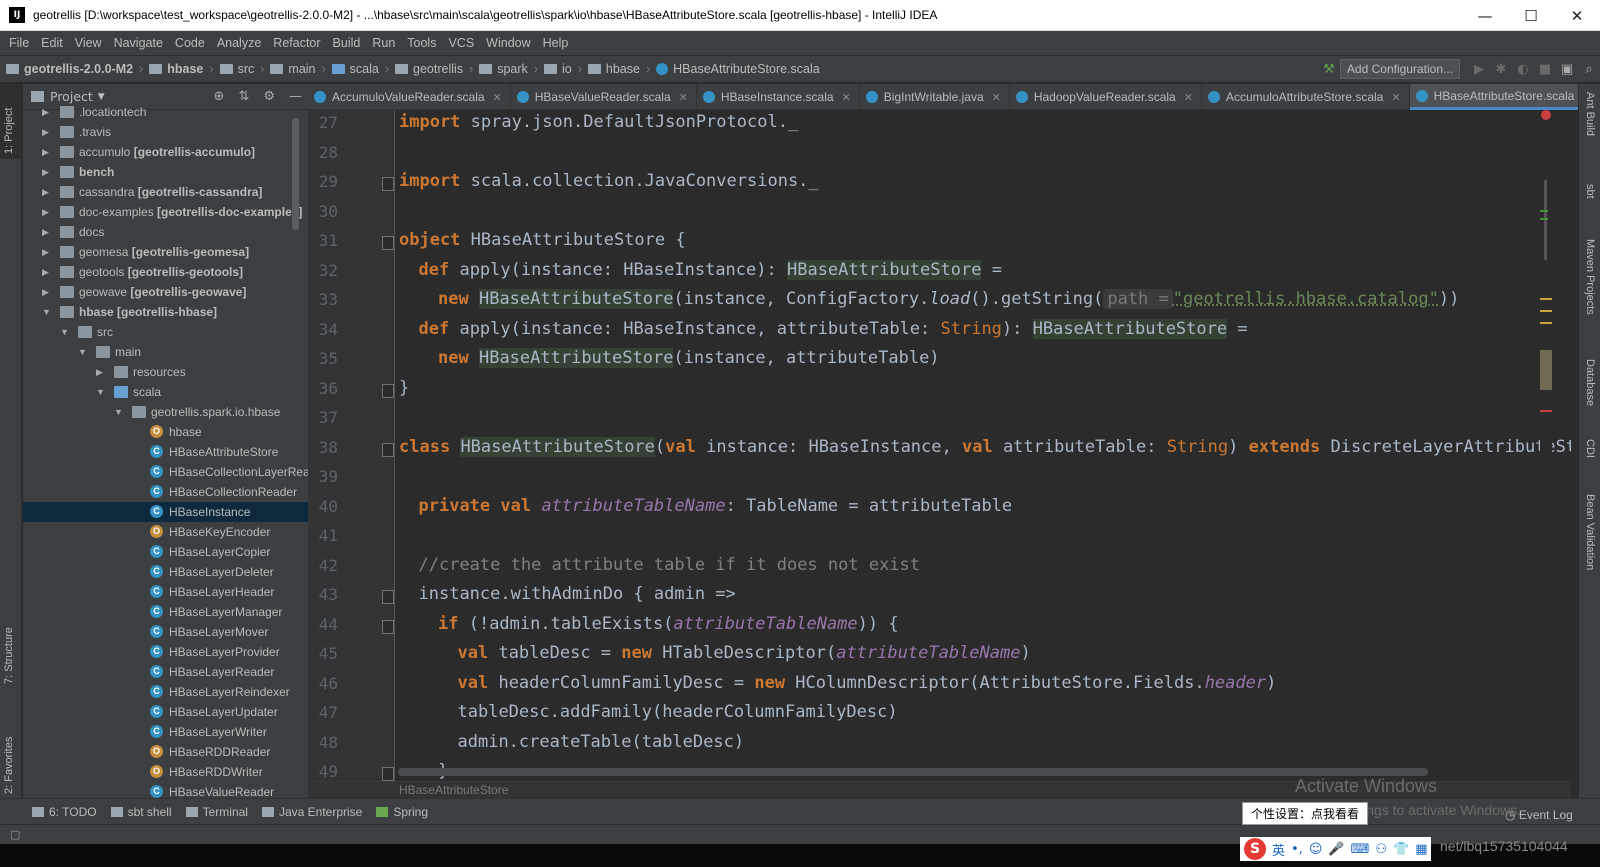  What do you see at coordinates (1381, 849) in the screenshot?
I see `user-icon: ⚇` at bounding box center [1381, 849].